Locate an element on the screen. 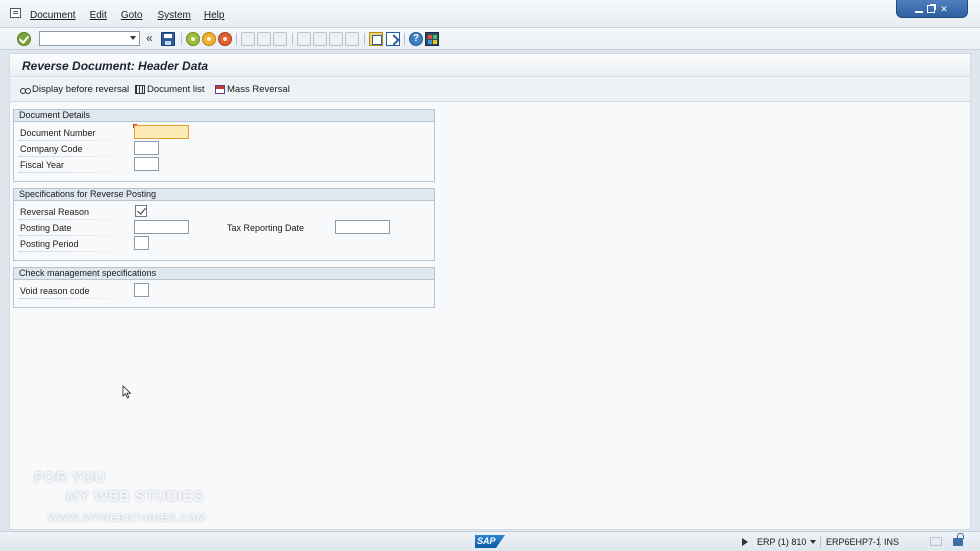  reversal-reason-checkbox is located at coordinates (141, 211).